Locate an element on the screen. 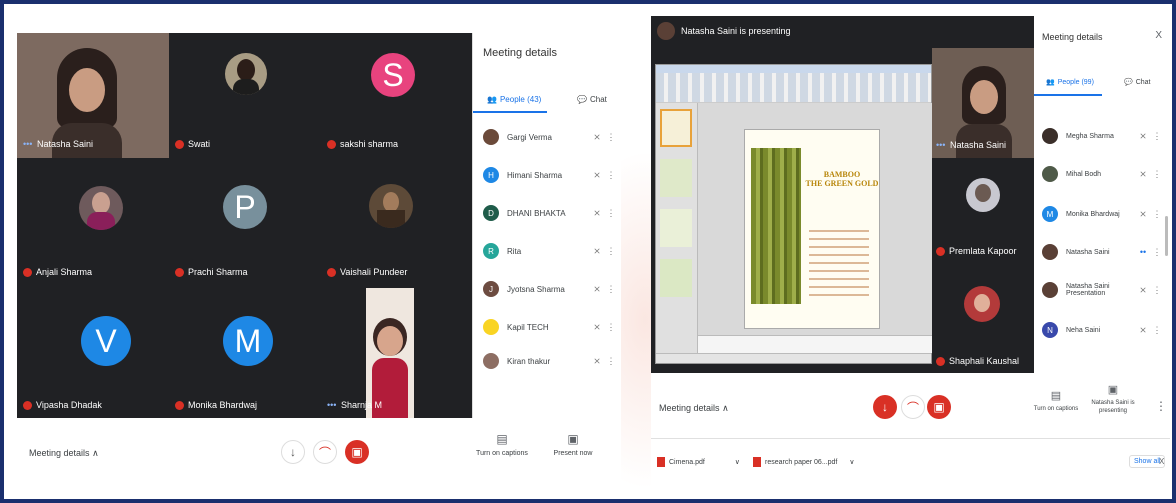 This screenshot has height=503, width=1176. download-item: research paper 06...pdf ∨ is located at coordinates (804, 462).